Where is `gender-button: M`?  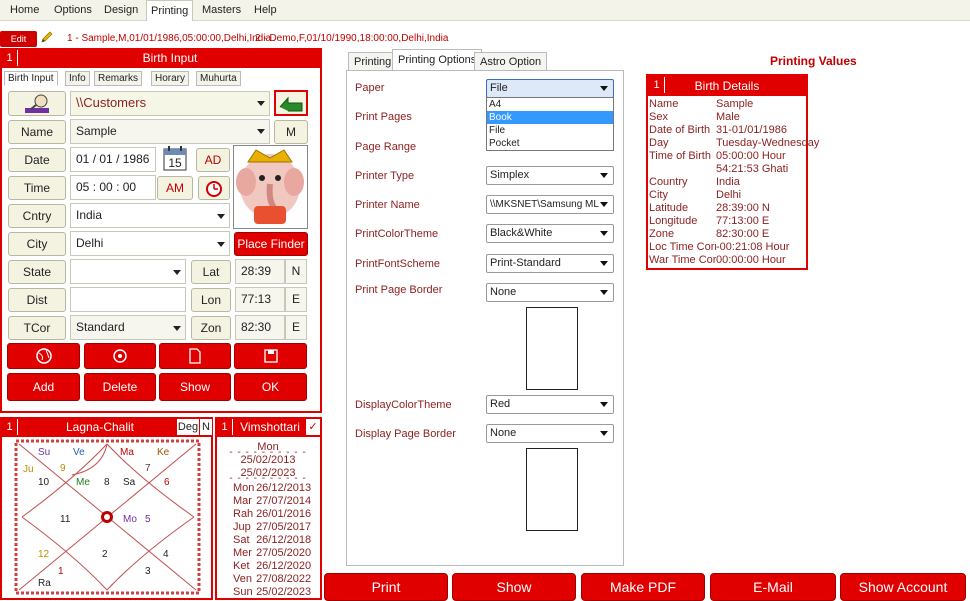 gender-button: M is located at coordinates (291, 132).